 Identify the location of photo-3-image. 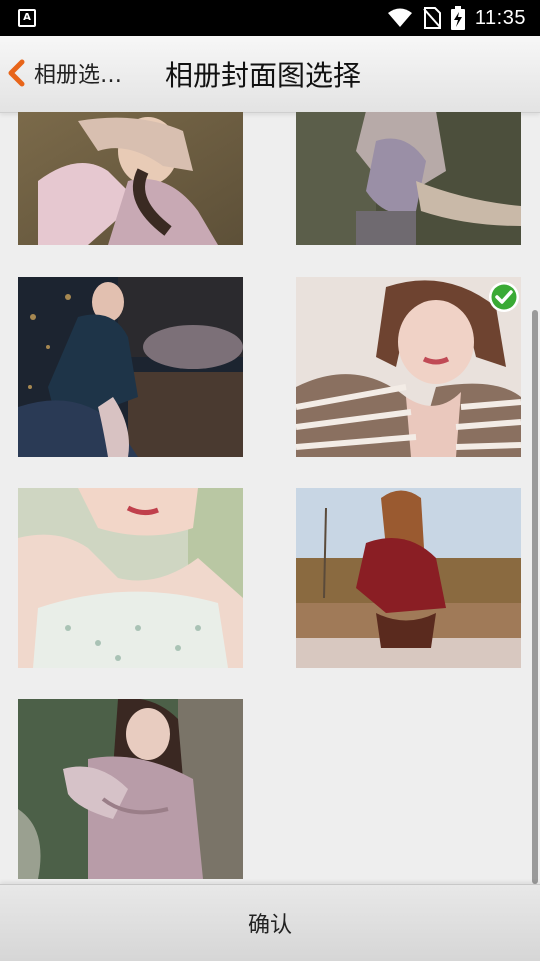
(130, 367).